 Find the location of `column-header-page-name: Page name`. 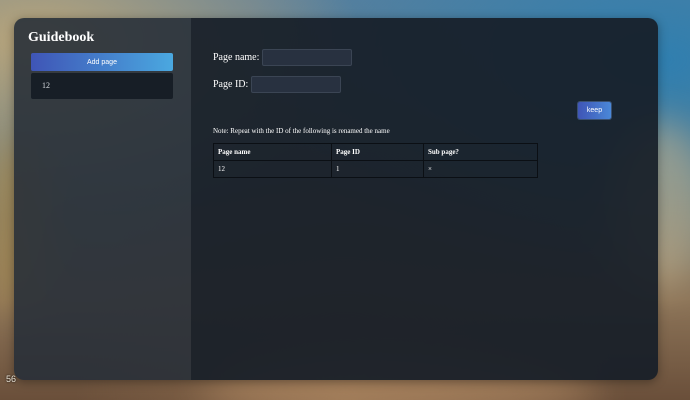

column-header-page-name: Page name is located at coordinates (272, 152).